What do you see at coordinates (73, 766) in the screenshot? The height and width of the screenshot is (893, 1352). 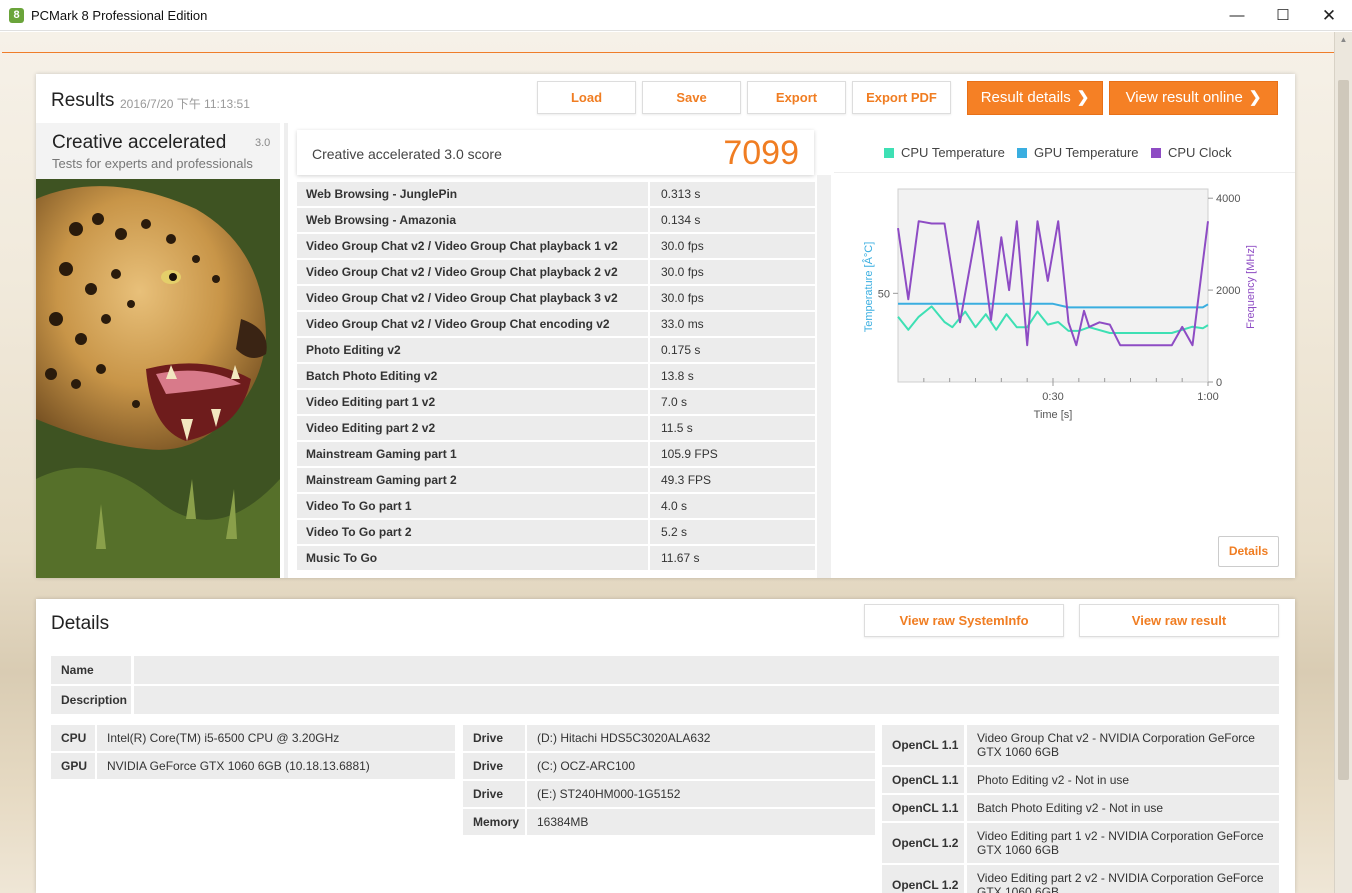 I see `hardware-key: GPU` at bounding box center [73, 766].